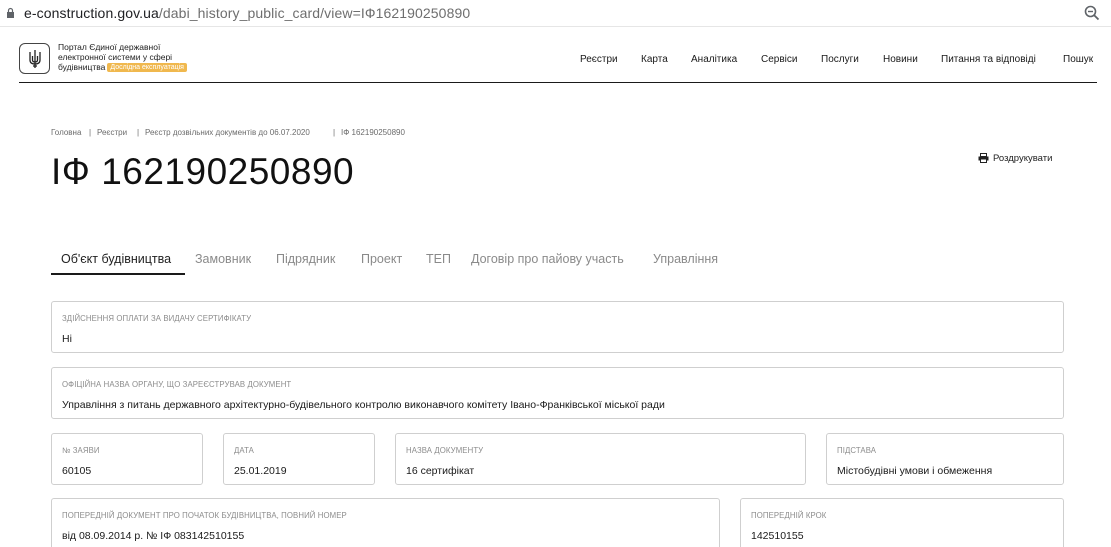 This screenshot has width=1111, height=547. Describe the element at coordinates (299, 459) in the screenshot. I see `field-date: Дата 25.01.2019` at that location.